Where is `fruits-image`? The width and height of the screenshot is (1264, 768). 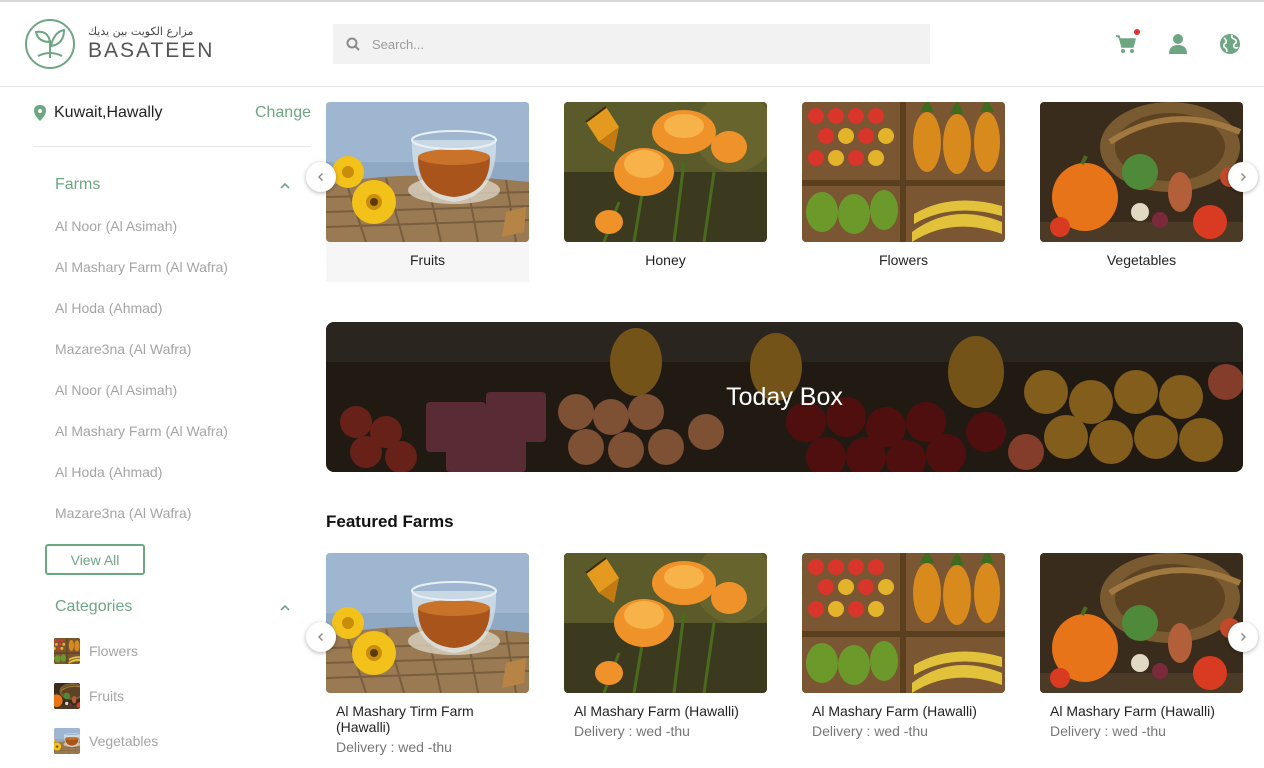
fruits-image is located at coordinates (427, 172).